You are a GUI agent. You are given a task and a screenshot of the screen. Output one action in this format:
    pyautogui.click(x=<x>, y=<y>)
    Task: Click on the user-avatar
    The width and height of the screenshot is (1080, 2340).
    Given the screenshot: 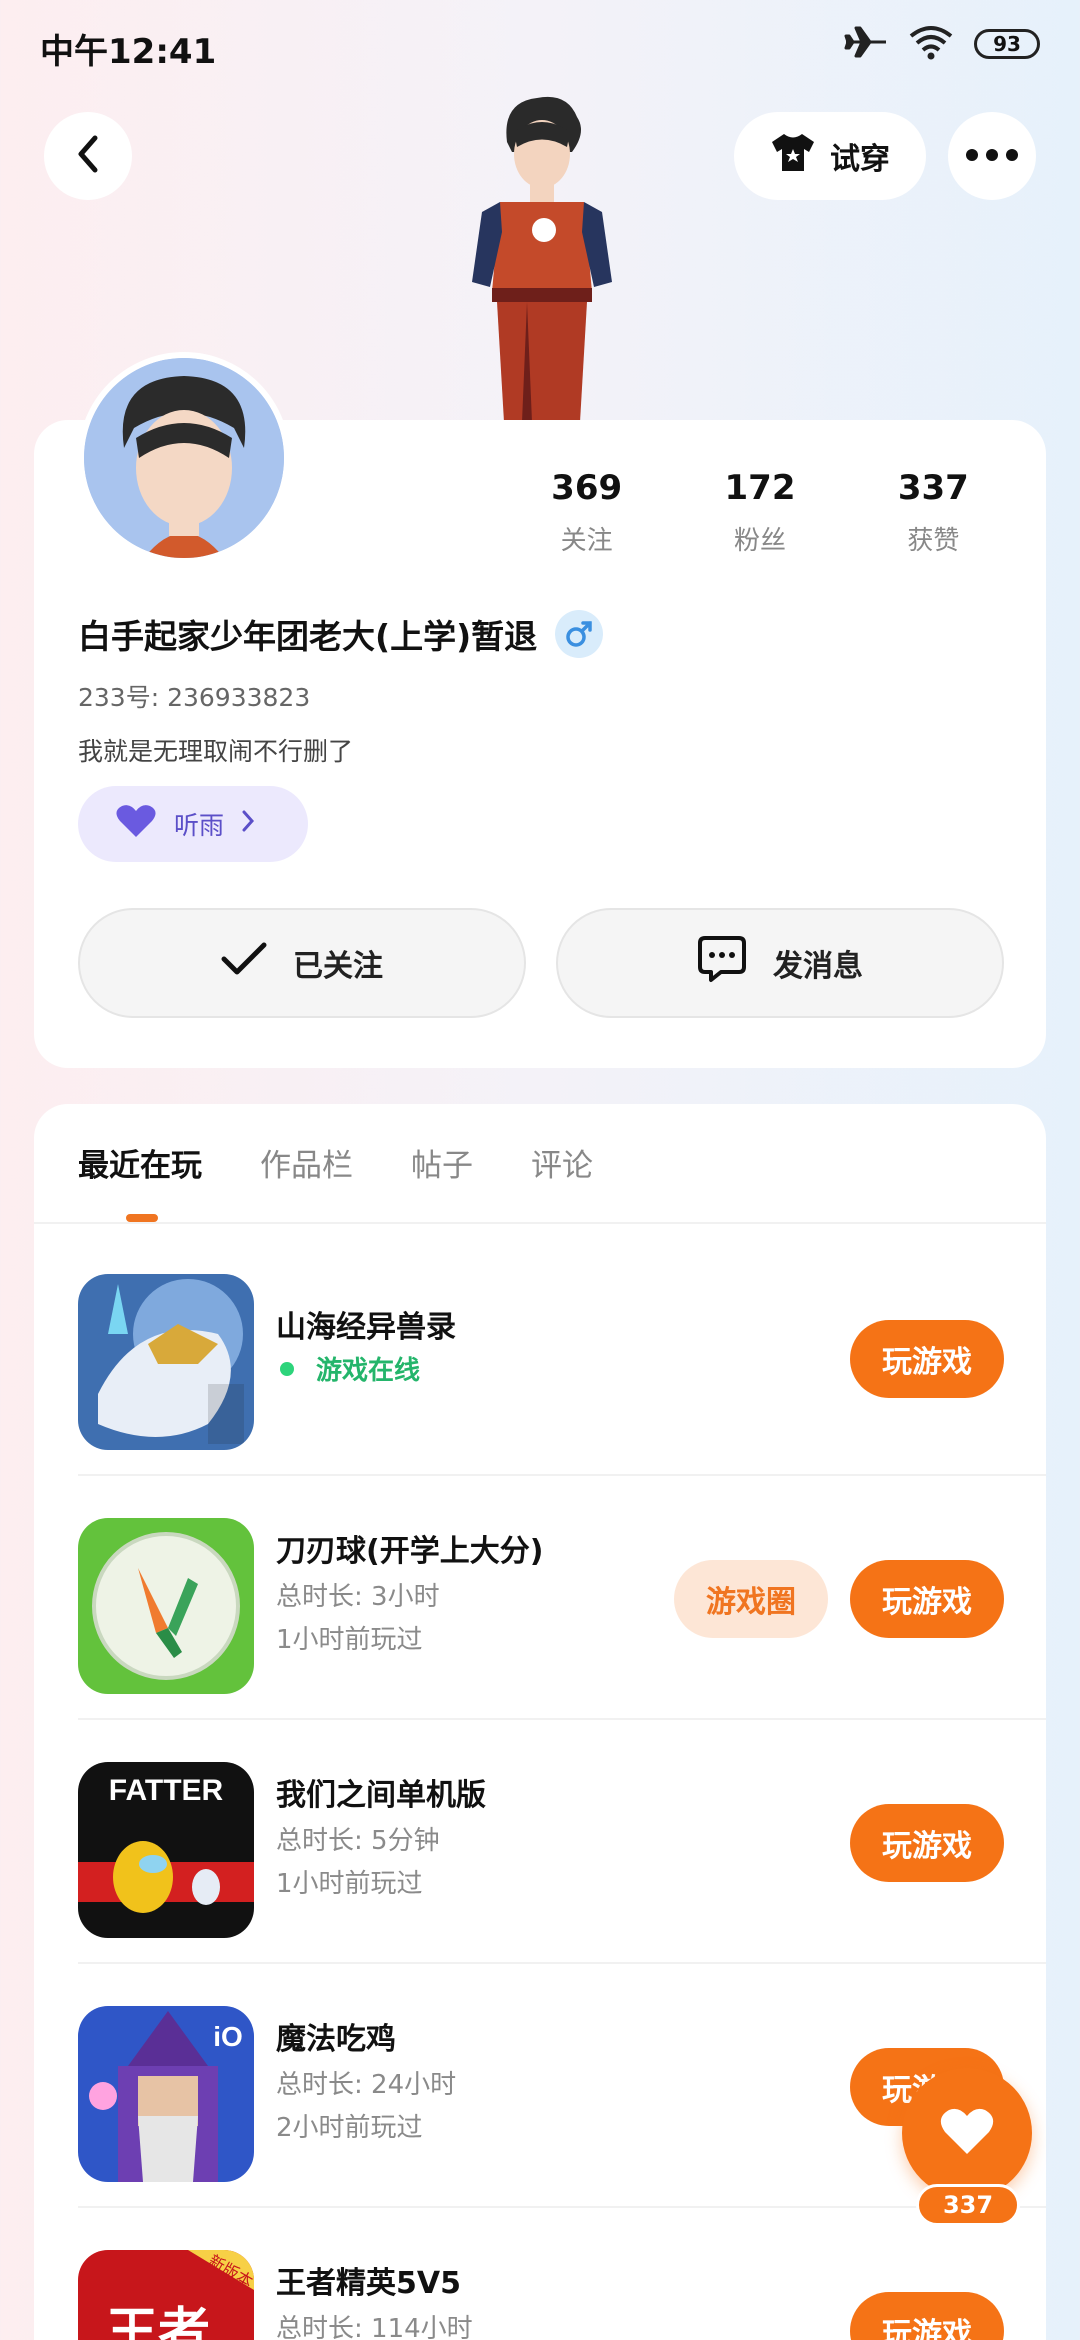 What is the action you would take?
    pyautogui.click(x=184, y=458)
    